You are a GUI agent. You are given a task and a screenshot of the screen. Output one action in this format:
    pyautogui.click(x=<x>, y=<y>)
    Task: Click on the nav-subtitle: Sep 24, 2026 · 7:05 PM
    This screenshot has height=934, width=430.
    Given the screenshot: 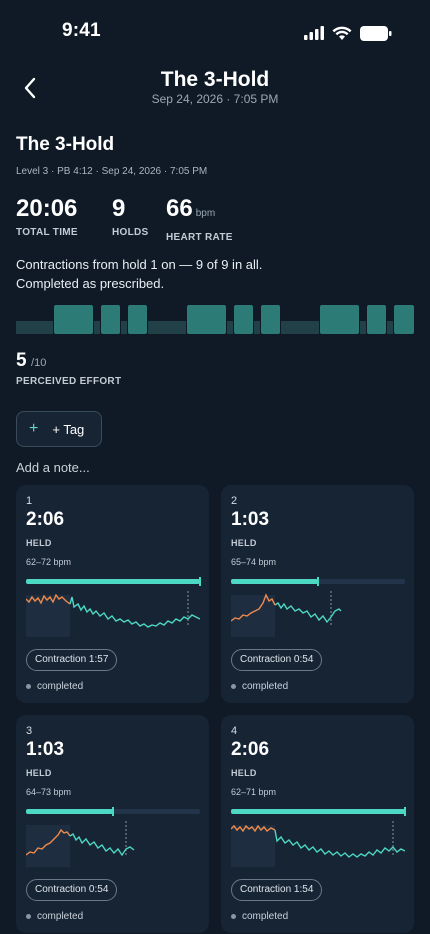 What is the action you would take?
    pyautogui.click(x=215, y=99)
    